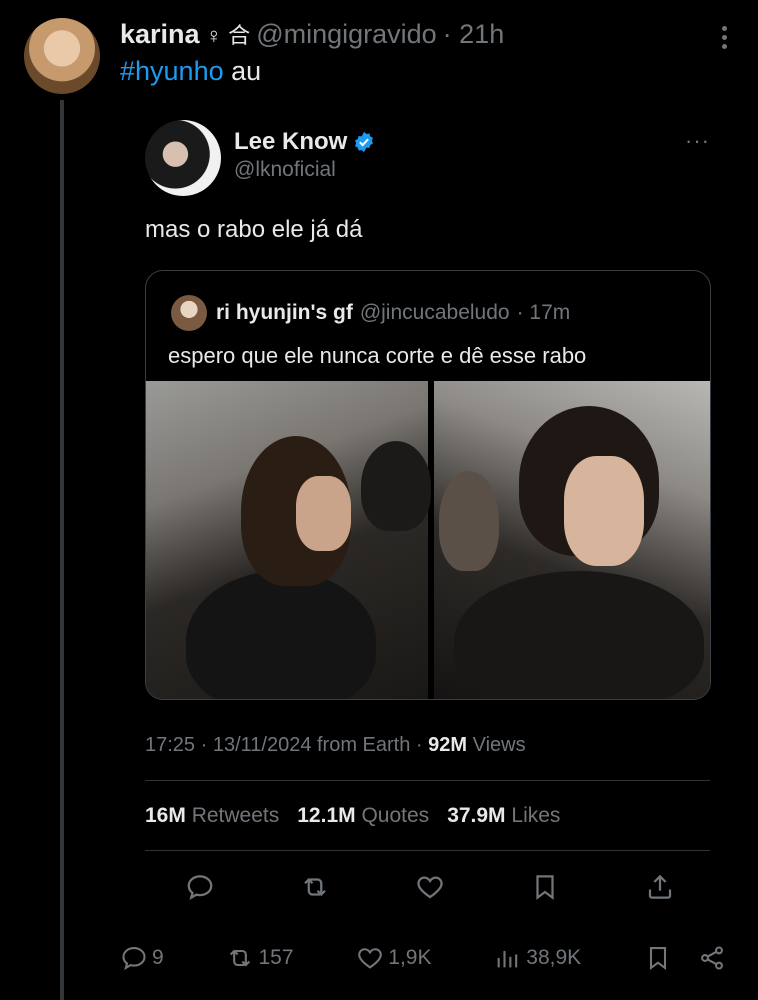 This screenshot has height=1000, width=758. What do you see at coordinates (165, 815) in the screenshot?
I see `retweets-count: 16M` at bounding box center [165, 815].